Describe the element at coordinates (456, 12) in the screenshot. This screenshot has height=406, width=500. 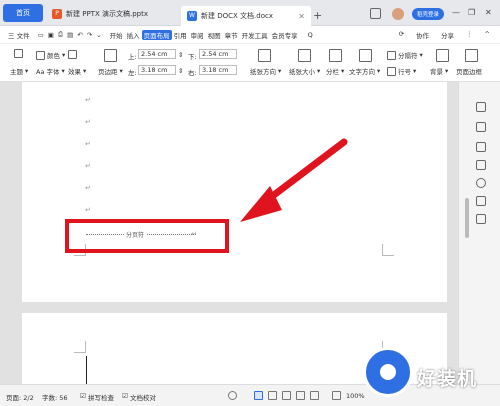
I see `minimize-icon: —` at that location.